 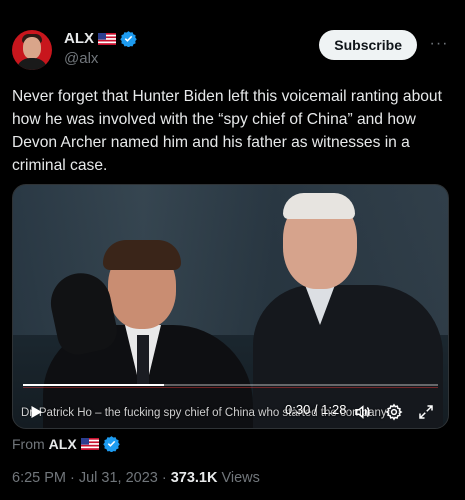 I want to click on tweet-time: 6:25 PM, so click(x=39, y=478).